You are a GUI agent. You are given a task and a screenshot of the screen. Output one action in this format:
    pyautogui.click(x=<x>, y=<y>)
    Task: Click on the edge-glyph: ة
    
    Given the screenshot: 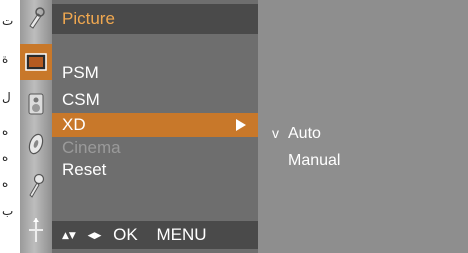 What is the action you would take?
    pyautogui.click(x=5, y=59)
    